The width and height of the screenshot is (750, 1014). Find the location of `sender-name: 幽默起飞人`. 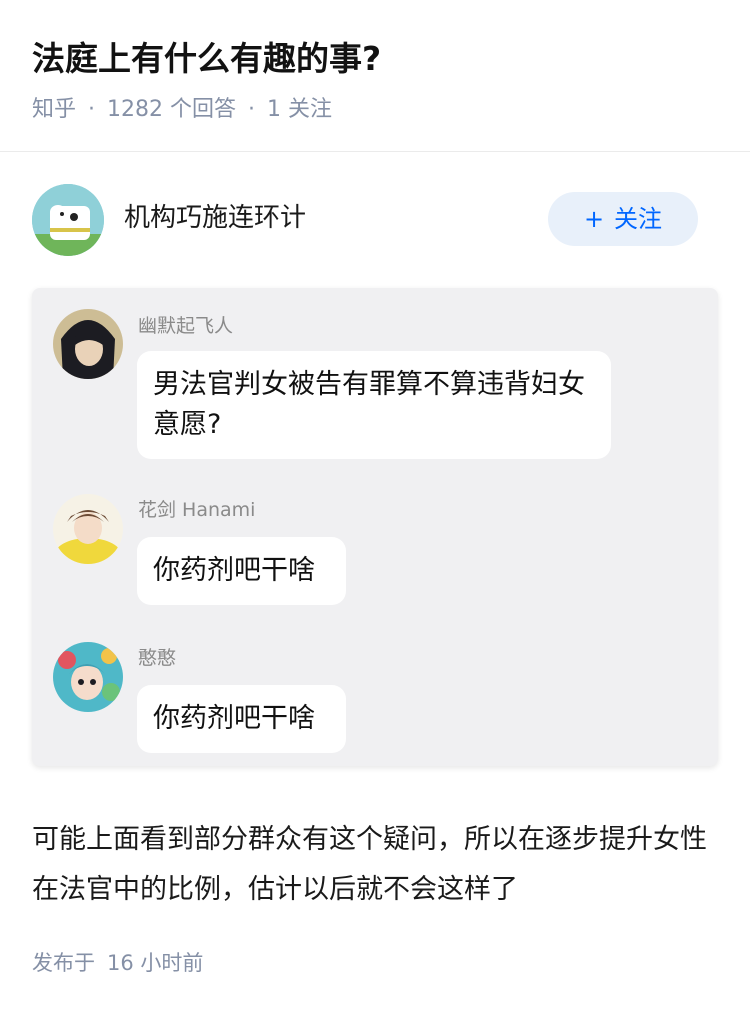

sender-name: 幽默起飞人 is located at coordinates (186, 326).